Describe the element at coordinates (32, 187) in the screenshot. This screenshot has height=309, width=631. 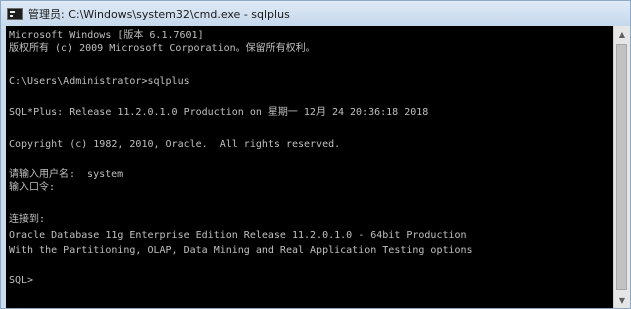
I see `console-line: 输入口令:` at that location.